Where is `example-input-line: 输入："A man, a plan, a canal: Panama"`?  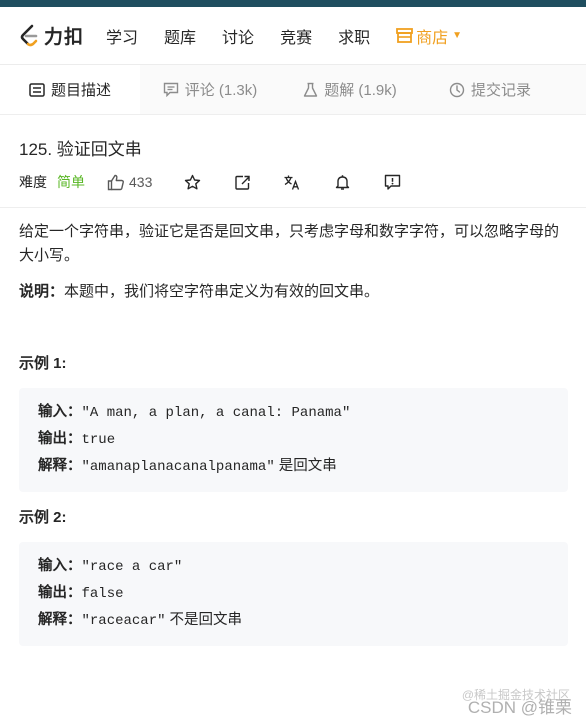 example-input-line: 输入："A man, a plan, a canal: Panama" is located at coordinates (293, 412).